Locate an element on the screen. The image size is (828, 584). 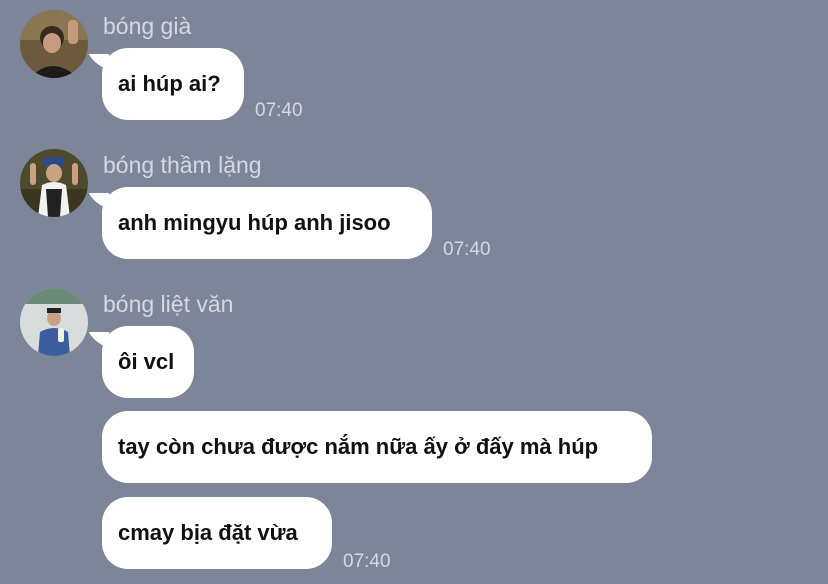
message-bubble: anh mingyu húp anh jisoo is located at coordinates (267, 223).